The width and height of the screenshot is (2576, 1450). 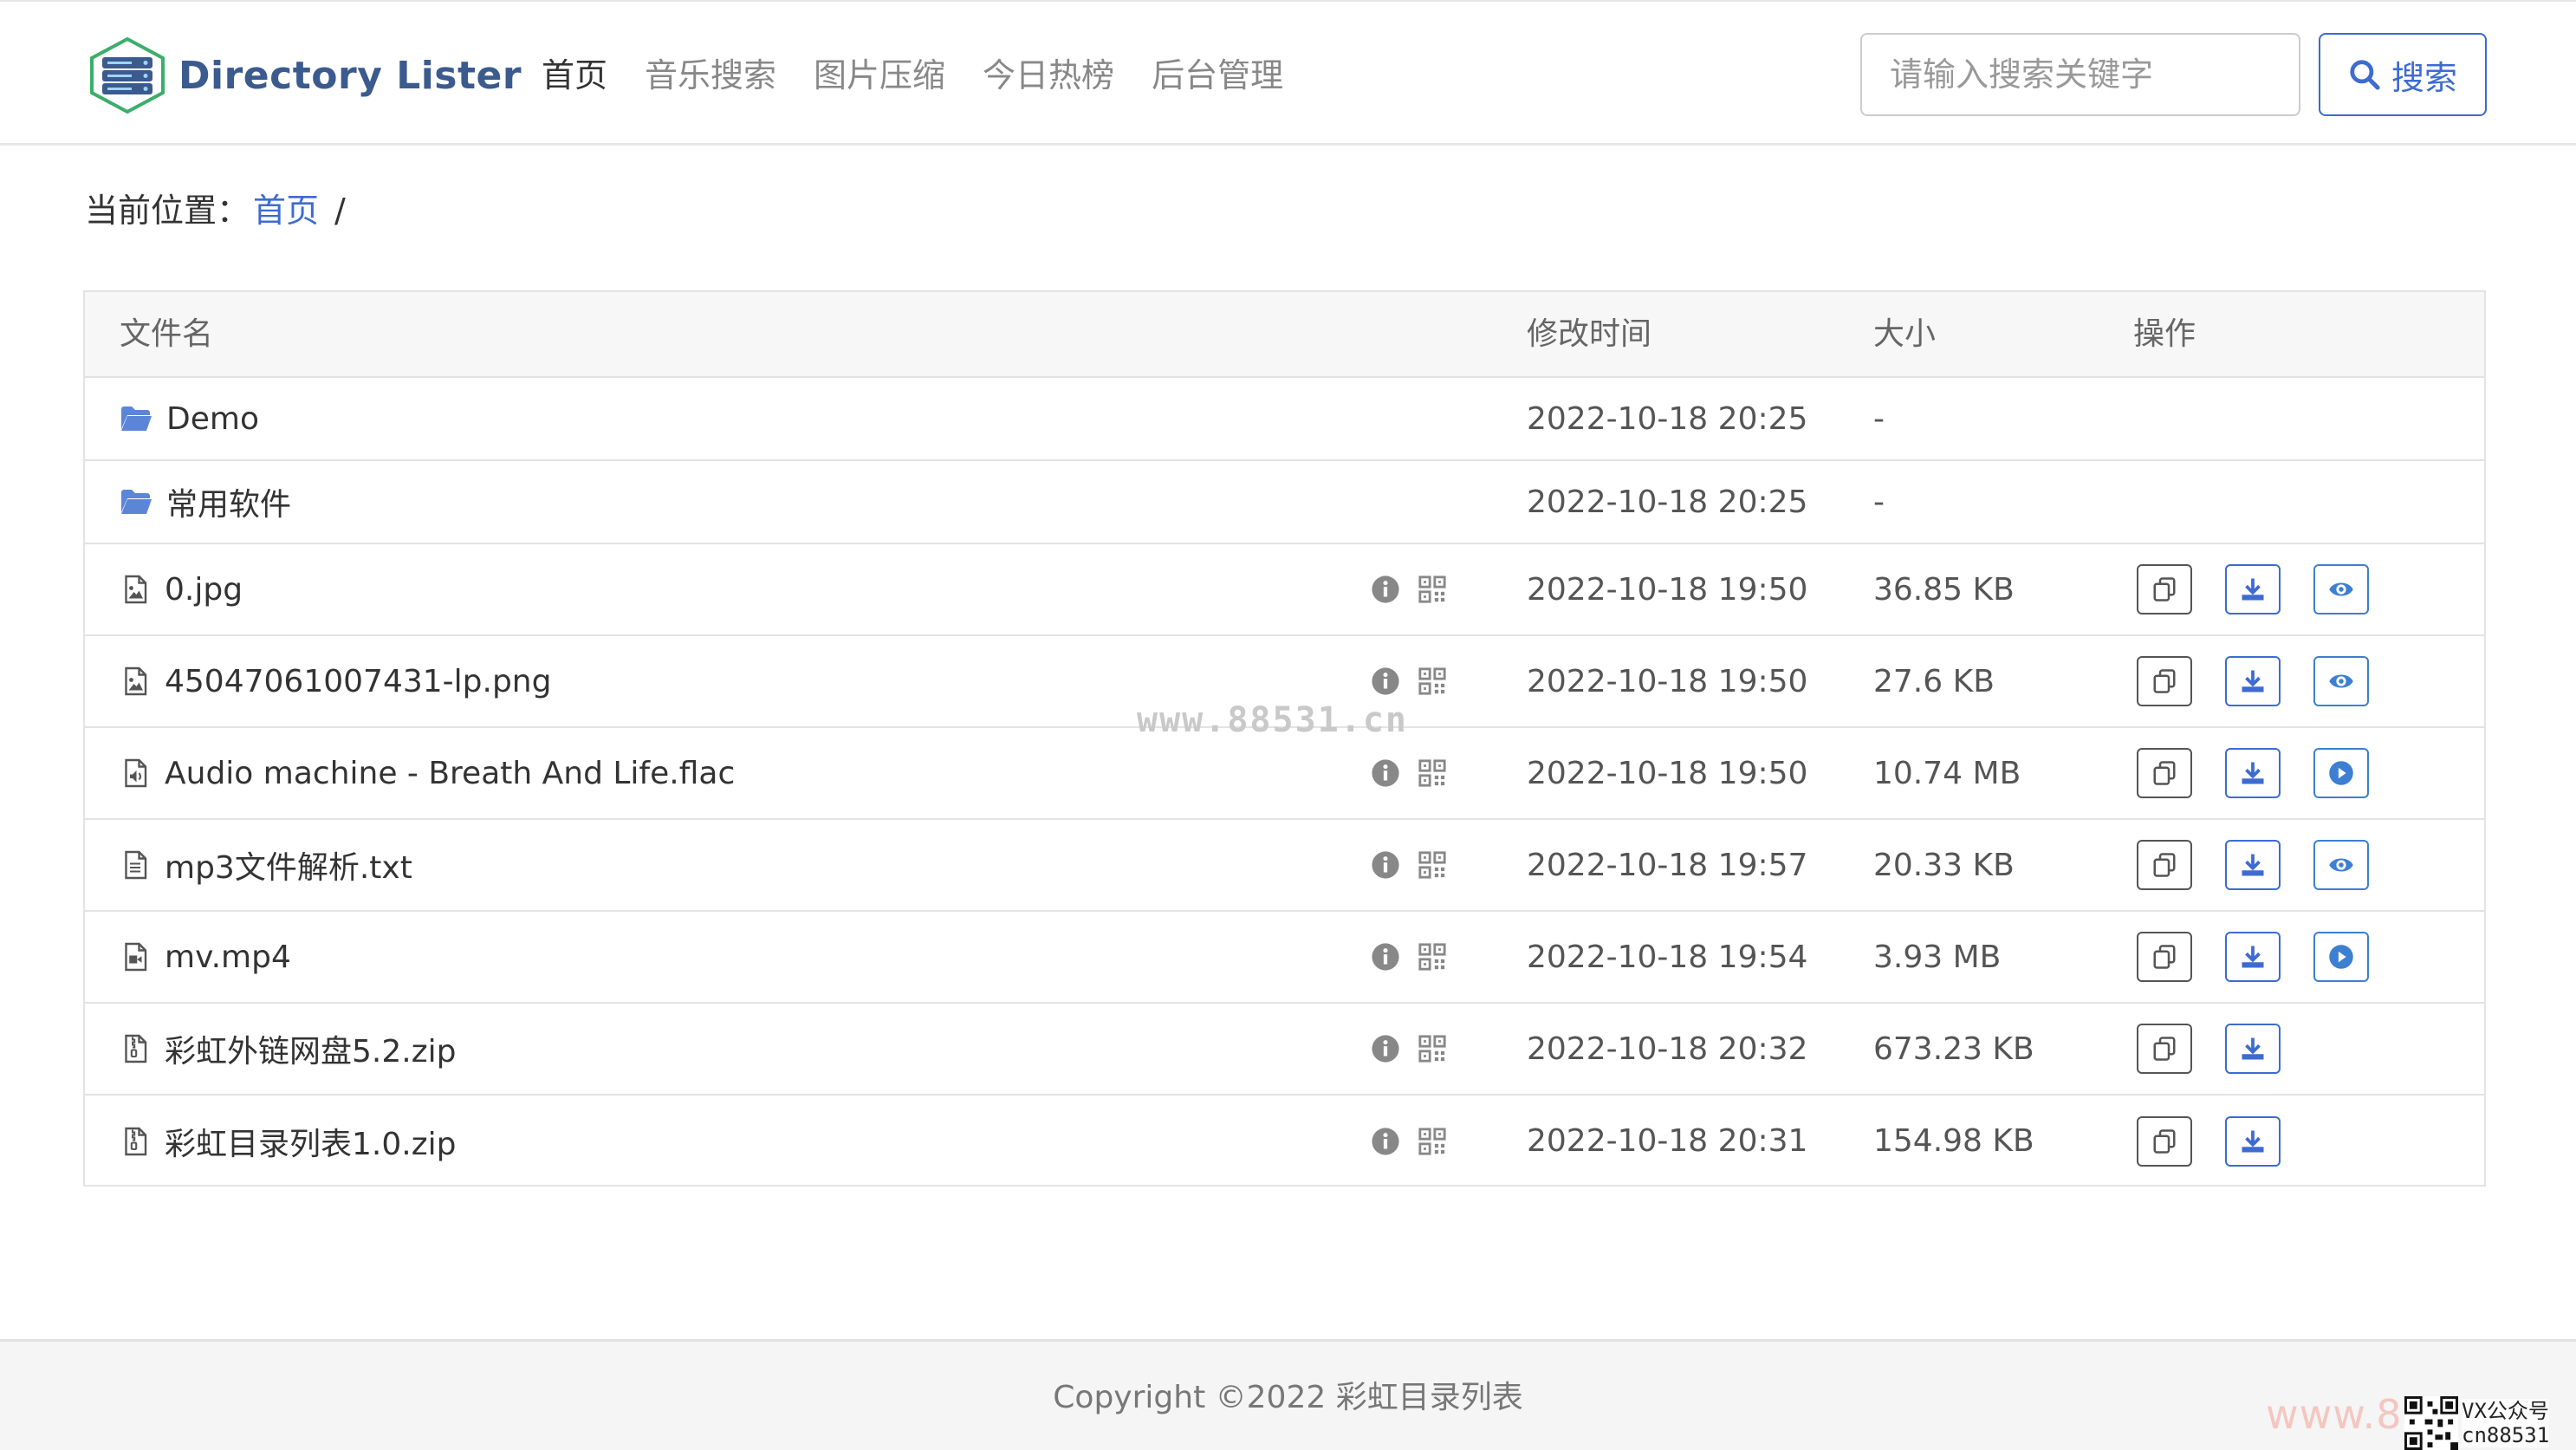 What do you see at coordinates (1284, 958) in the screenshot?
I see `table-row: mv.mp4 2022-10-18 19:54 3.93 MB` at bounding box center [1284, 958].